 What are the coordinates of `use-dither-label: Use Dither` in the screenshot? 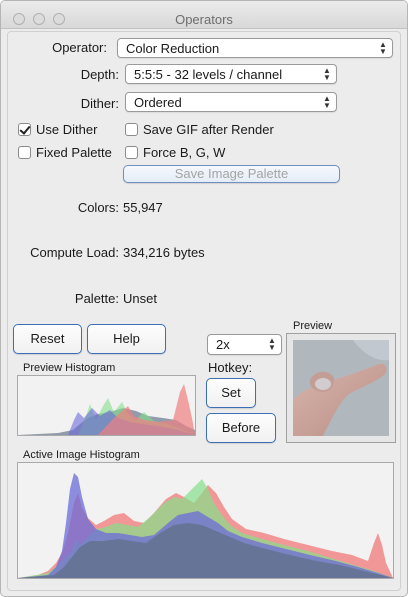 It's located at (67, 129).